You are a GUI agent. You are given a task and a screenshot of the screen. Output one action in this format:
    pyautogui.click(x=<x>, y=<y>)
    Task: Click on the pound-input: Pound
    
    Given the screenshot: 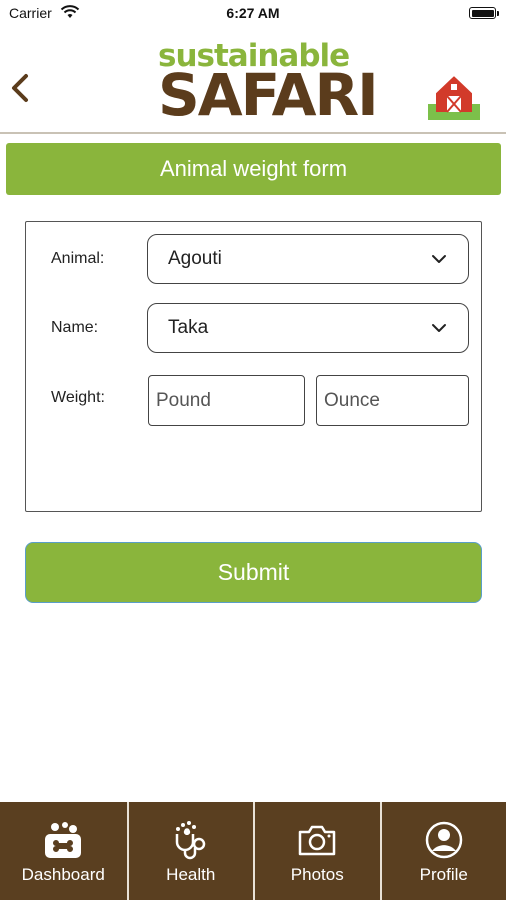 What is the action you would take?
    pyautogui.click(x=226, y=400)
    